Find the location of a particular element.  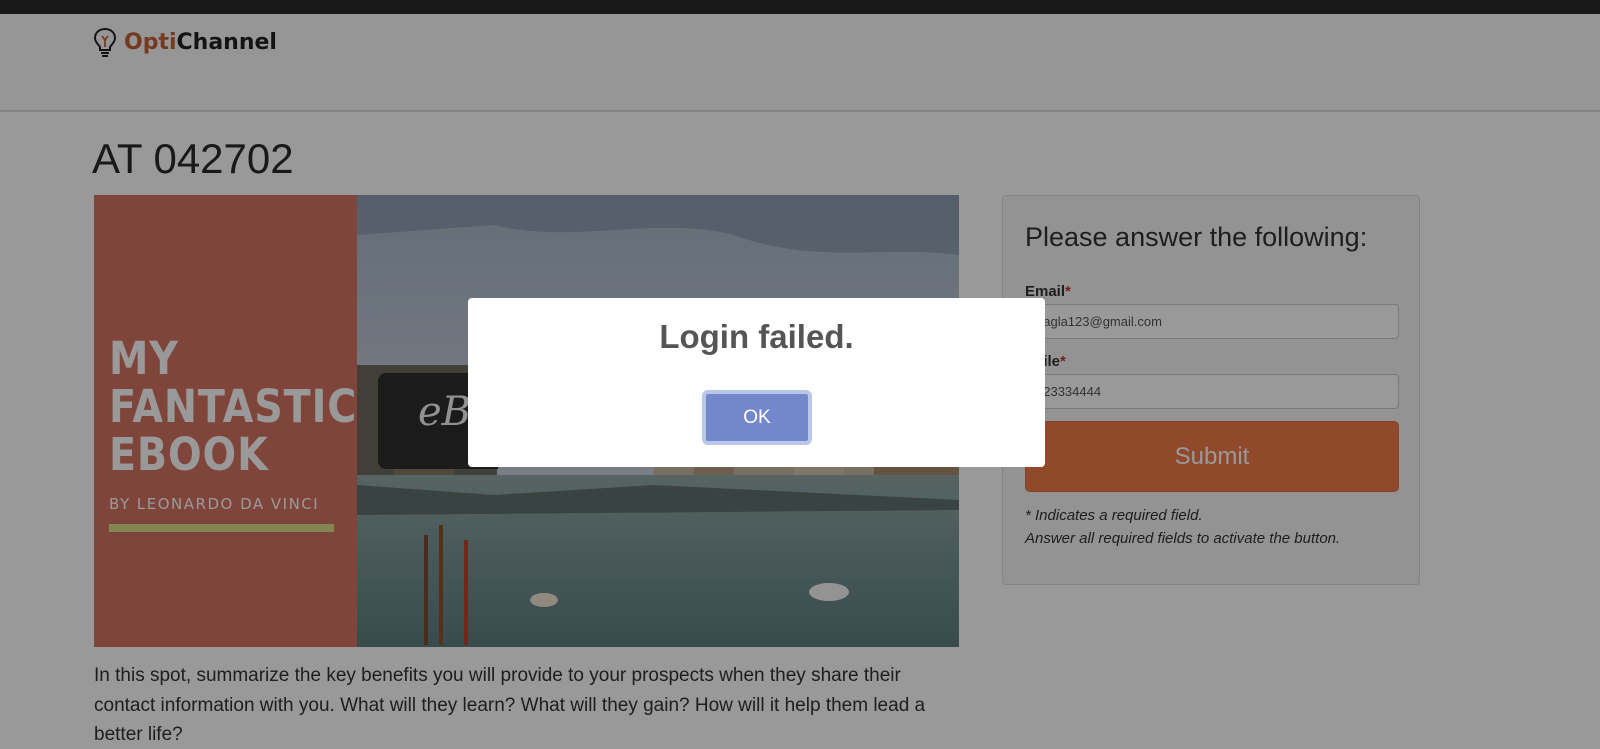

dialog-message: Login failed. is located at coordinates (756, 336).